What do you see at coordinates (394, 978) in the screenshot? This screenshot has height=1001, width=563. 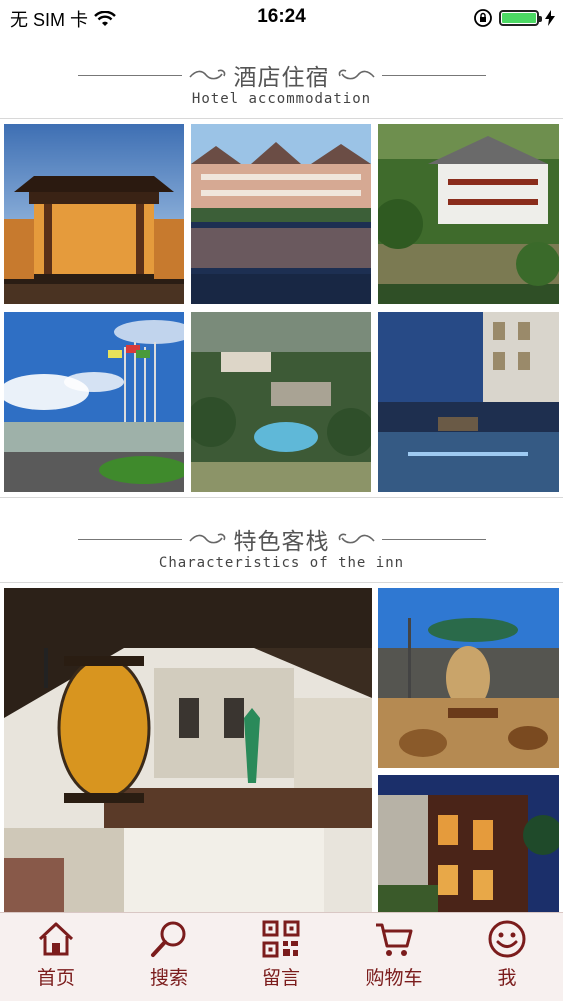 I see `tab-label: 购物车` at bounding box center [394, 978].